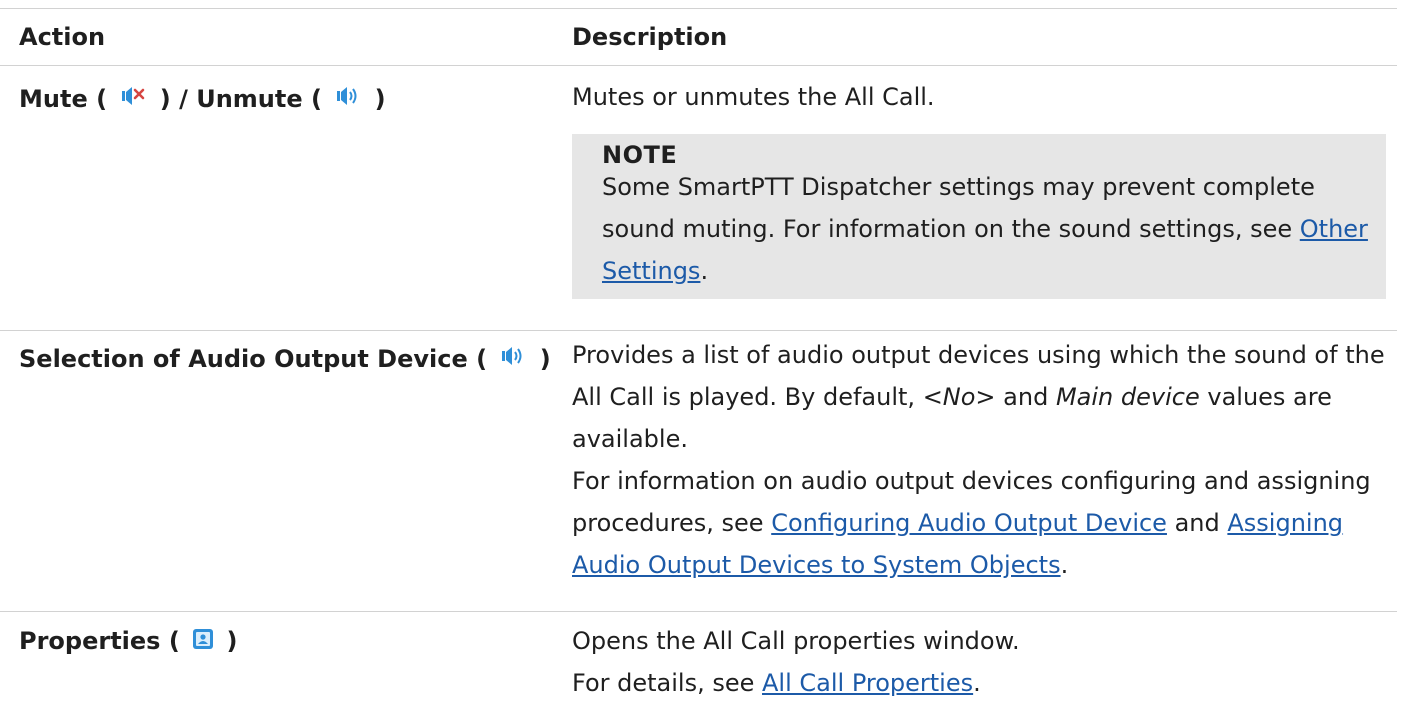 The width and height of the screenshot is (1401, 723). What do you see at coordinates (63, 99) in the screenshot?
I see `mute-label: Mute (` at bounding box center [63, 99].